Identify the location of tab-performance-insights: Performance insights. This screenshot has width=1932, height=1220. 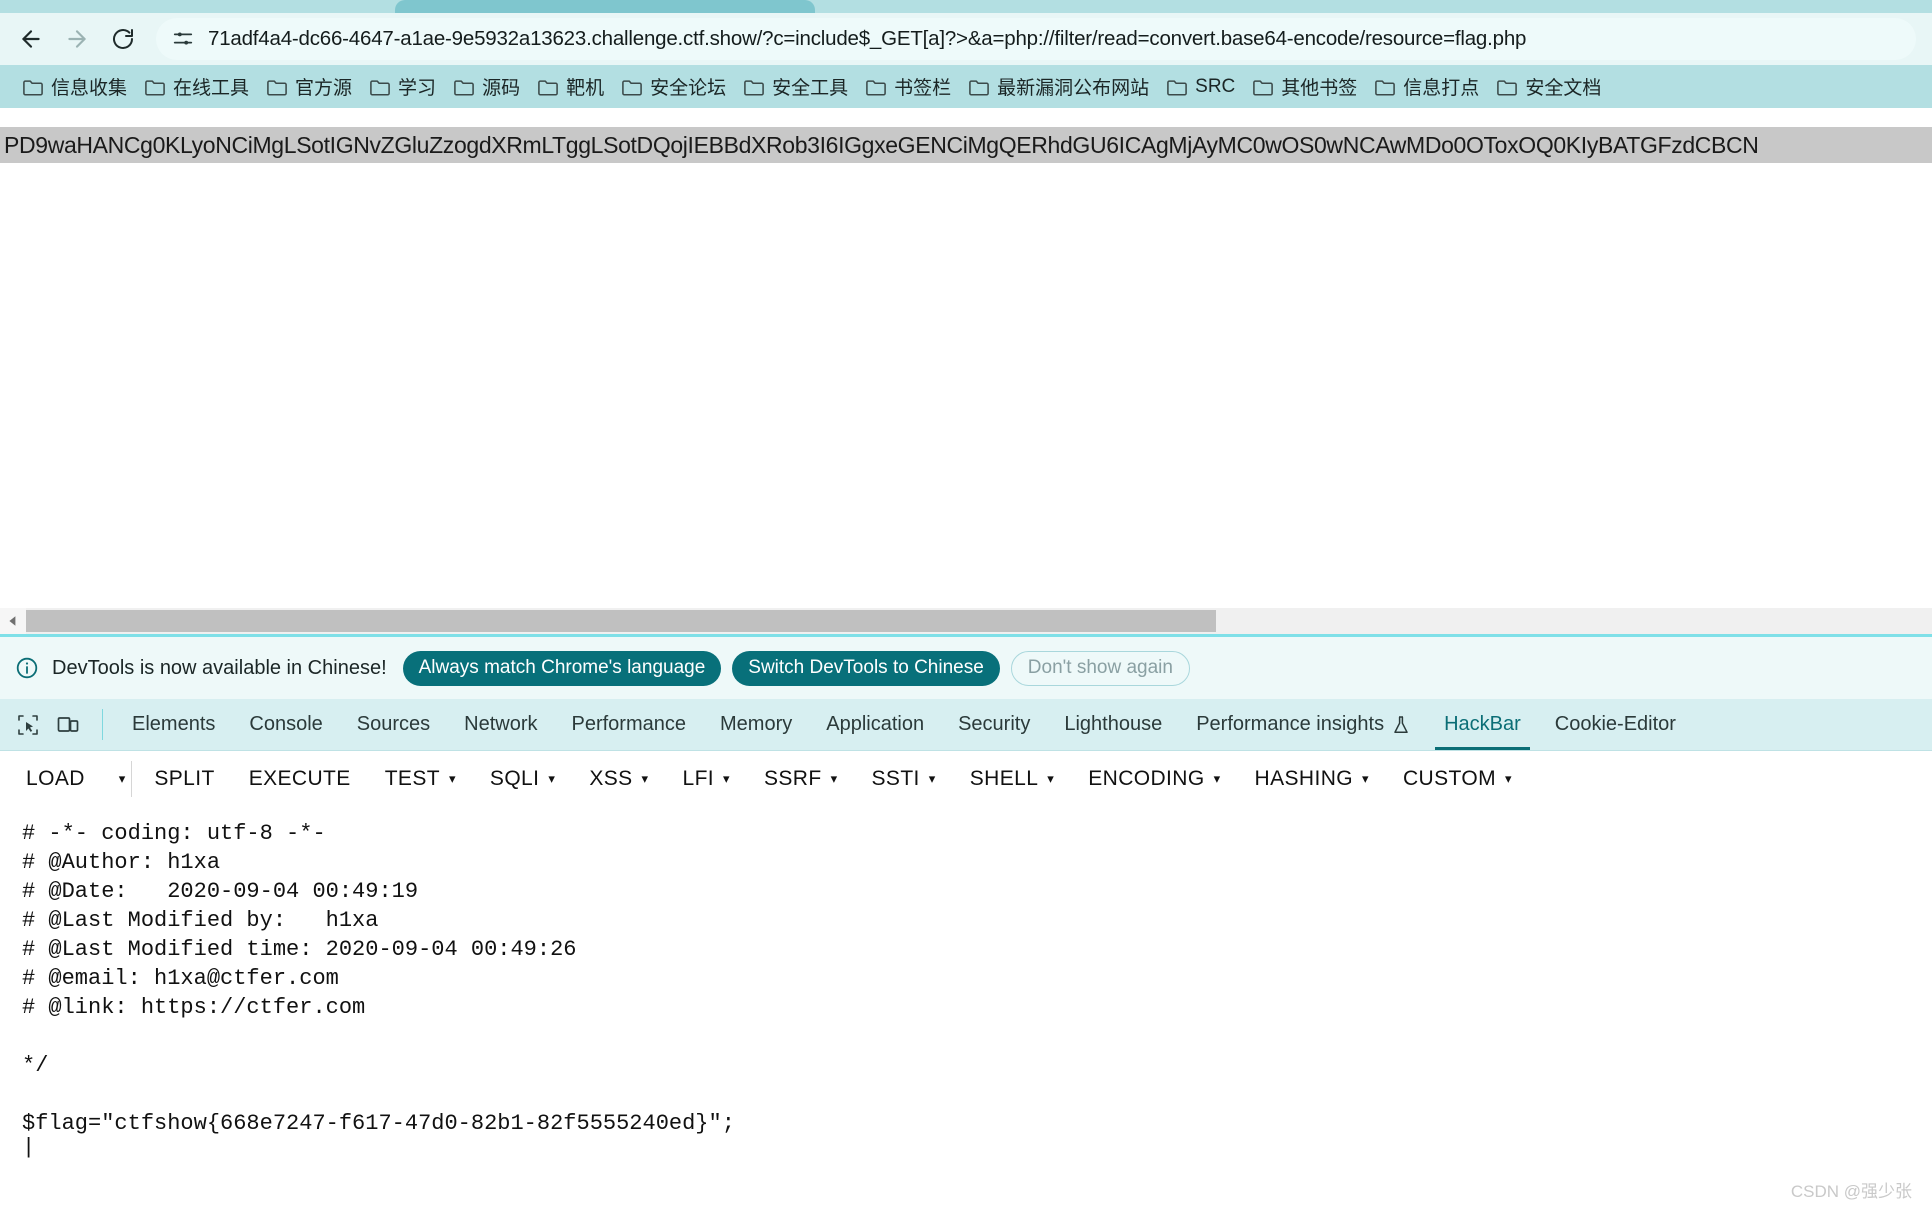
(1303, 724).